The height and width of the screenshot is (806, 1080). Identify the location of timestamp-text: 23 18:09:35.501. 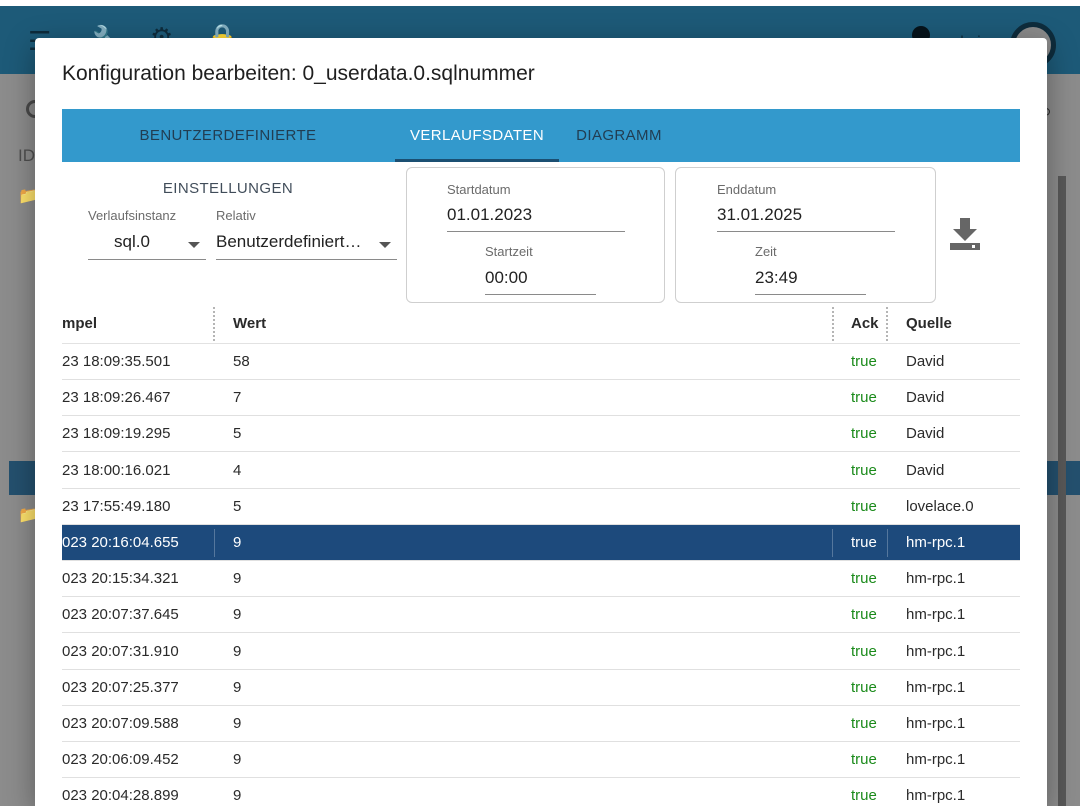
(116, 361).